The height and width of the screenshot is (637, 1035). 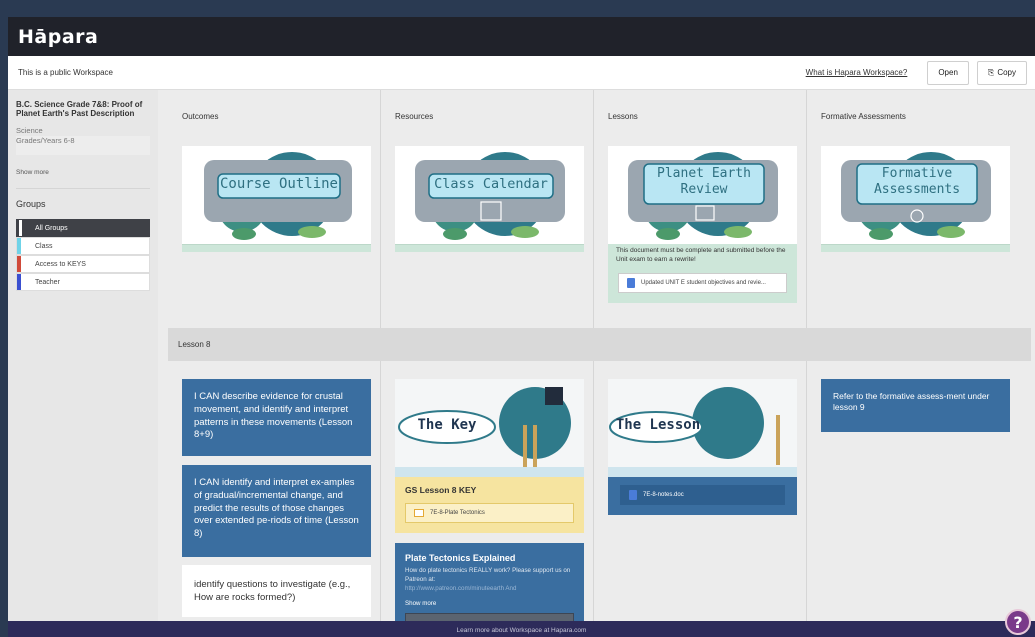 What do you see at coordinates (29, 131) in the screenshot?
I see `workspace-subject: Science` at bounding box center [29, 131].